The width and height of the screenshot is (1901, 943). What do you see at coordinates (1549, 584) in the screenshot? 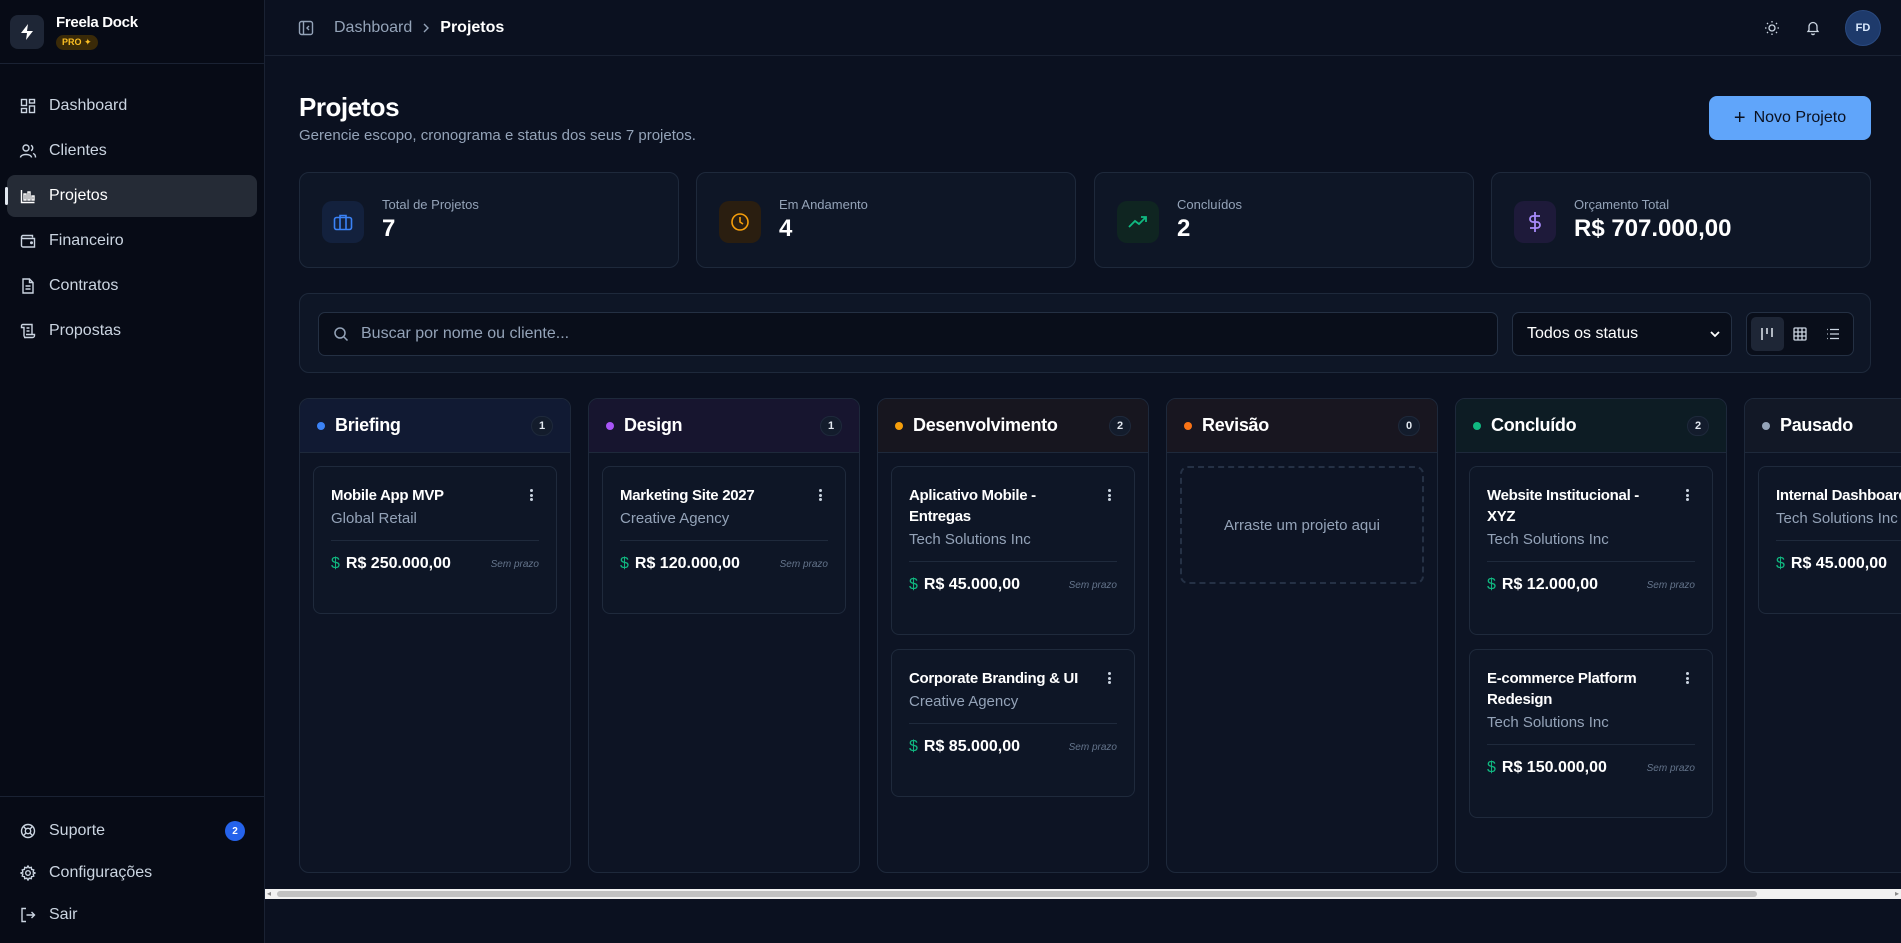
I see `card-value: R$ 12.000,00` at bounding box center [1549, 584].